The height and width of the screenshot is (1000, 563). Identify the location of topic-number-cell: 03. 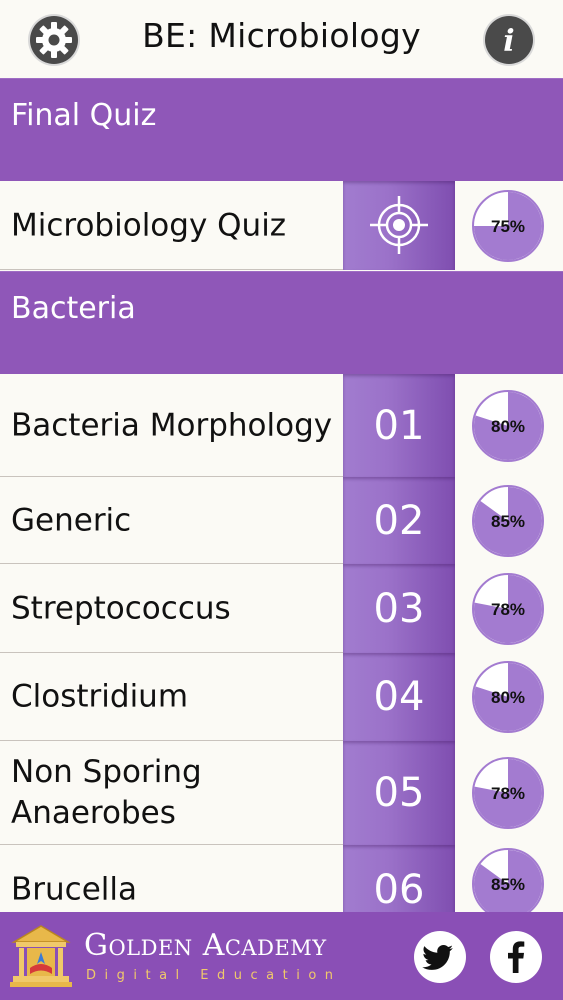
(399, 608).